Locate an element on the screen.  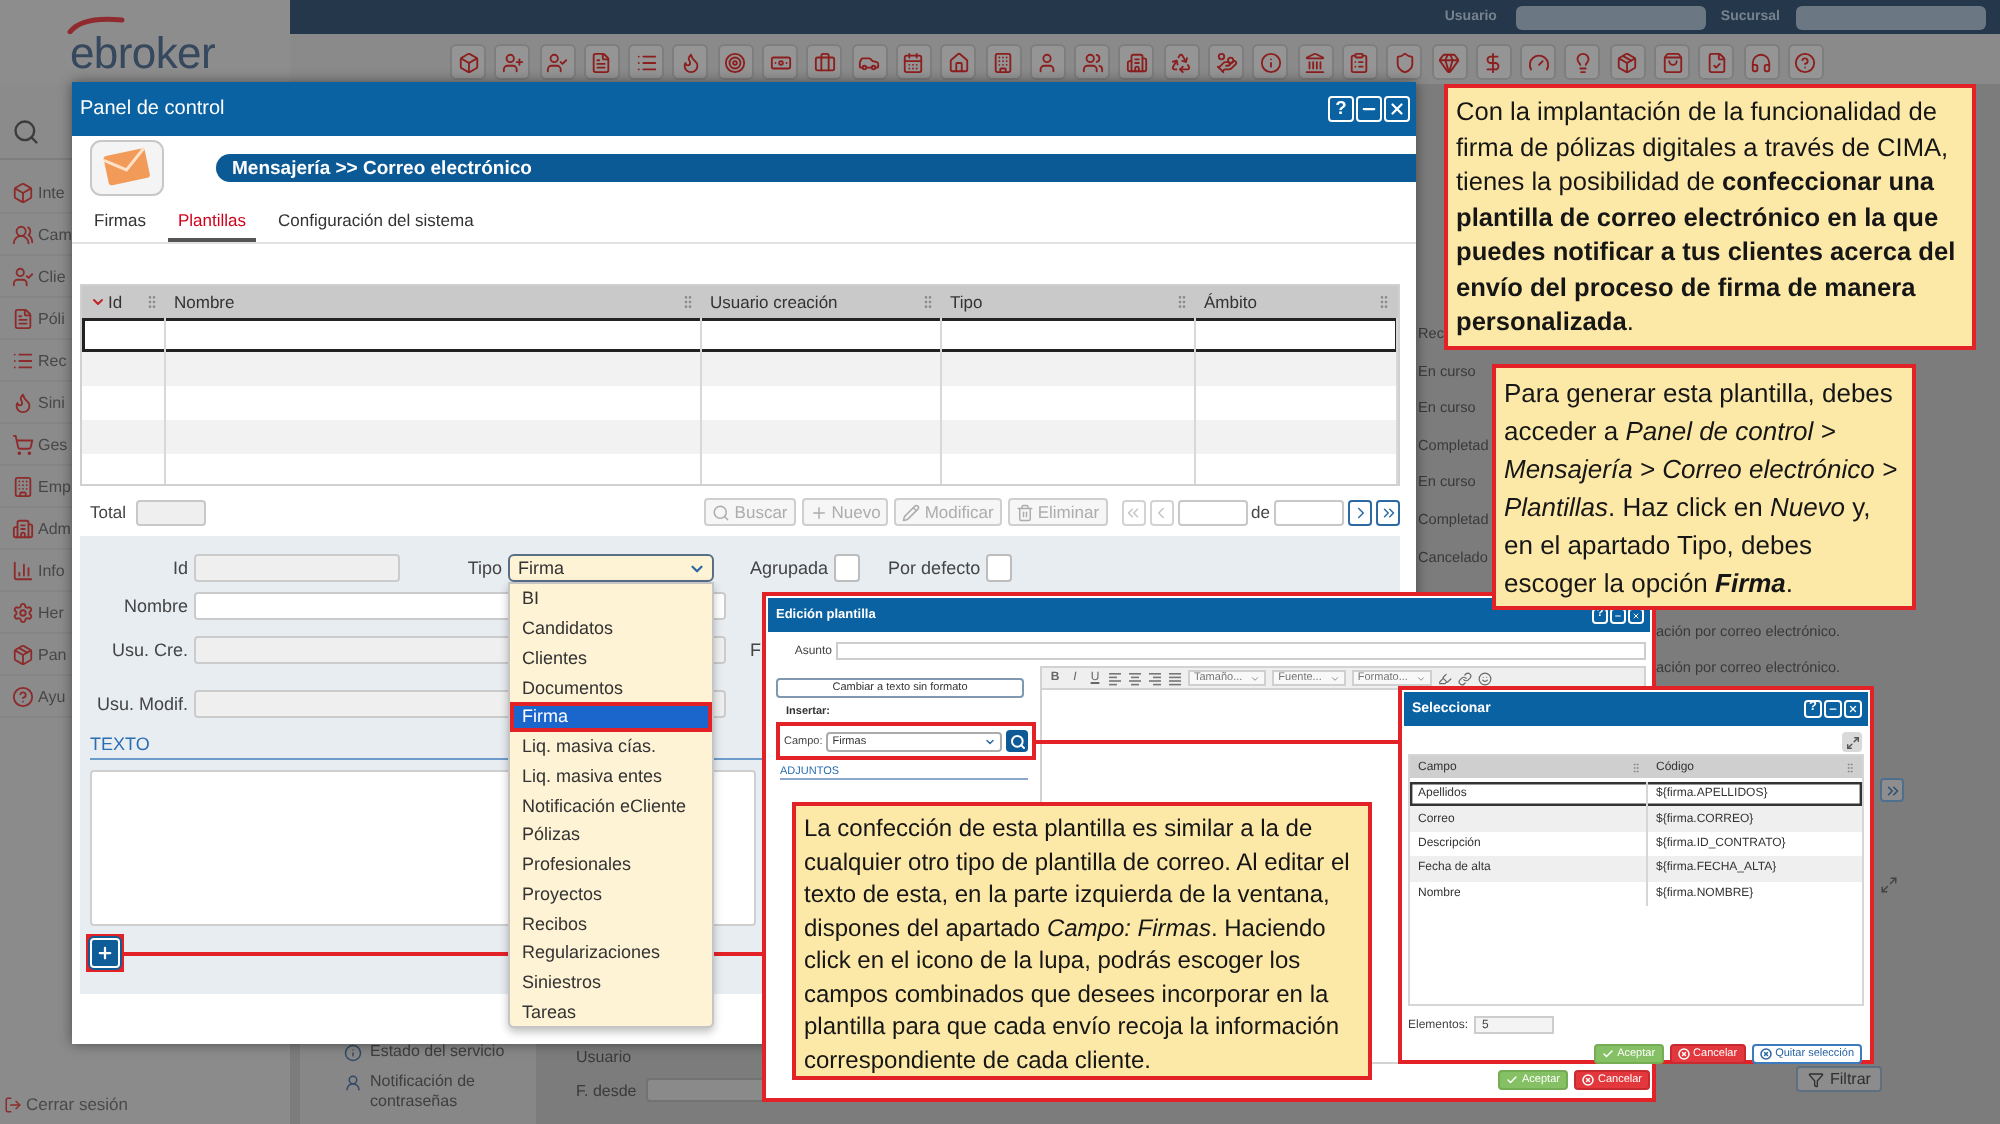
field-label: Id is located at coordinates (180, 568).